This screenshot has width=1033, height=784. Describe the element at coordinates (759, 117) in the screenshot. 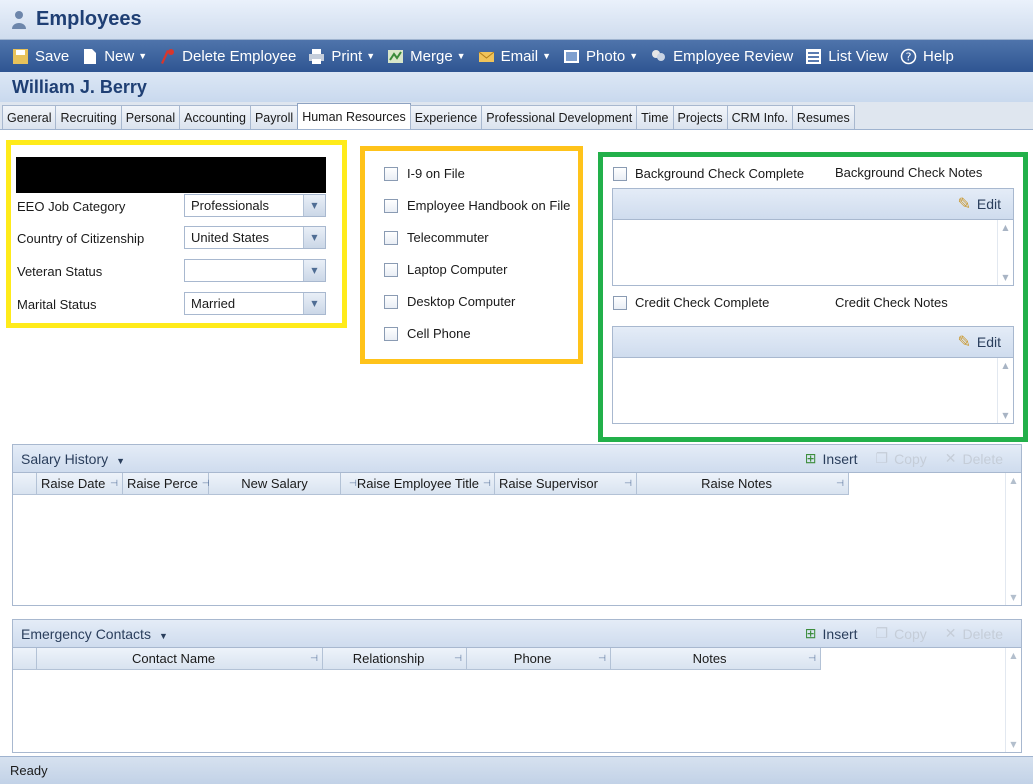

I see `tab-crm-info: CRM Info.` at that location.